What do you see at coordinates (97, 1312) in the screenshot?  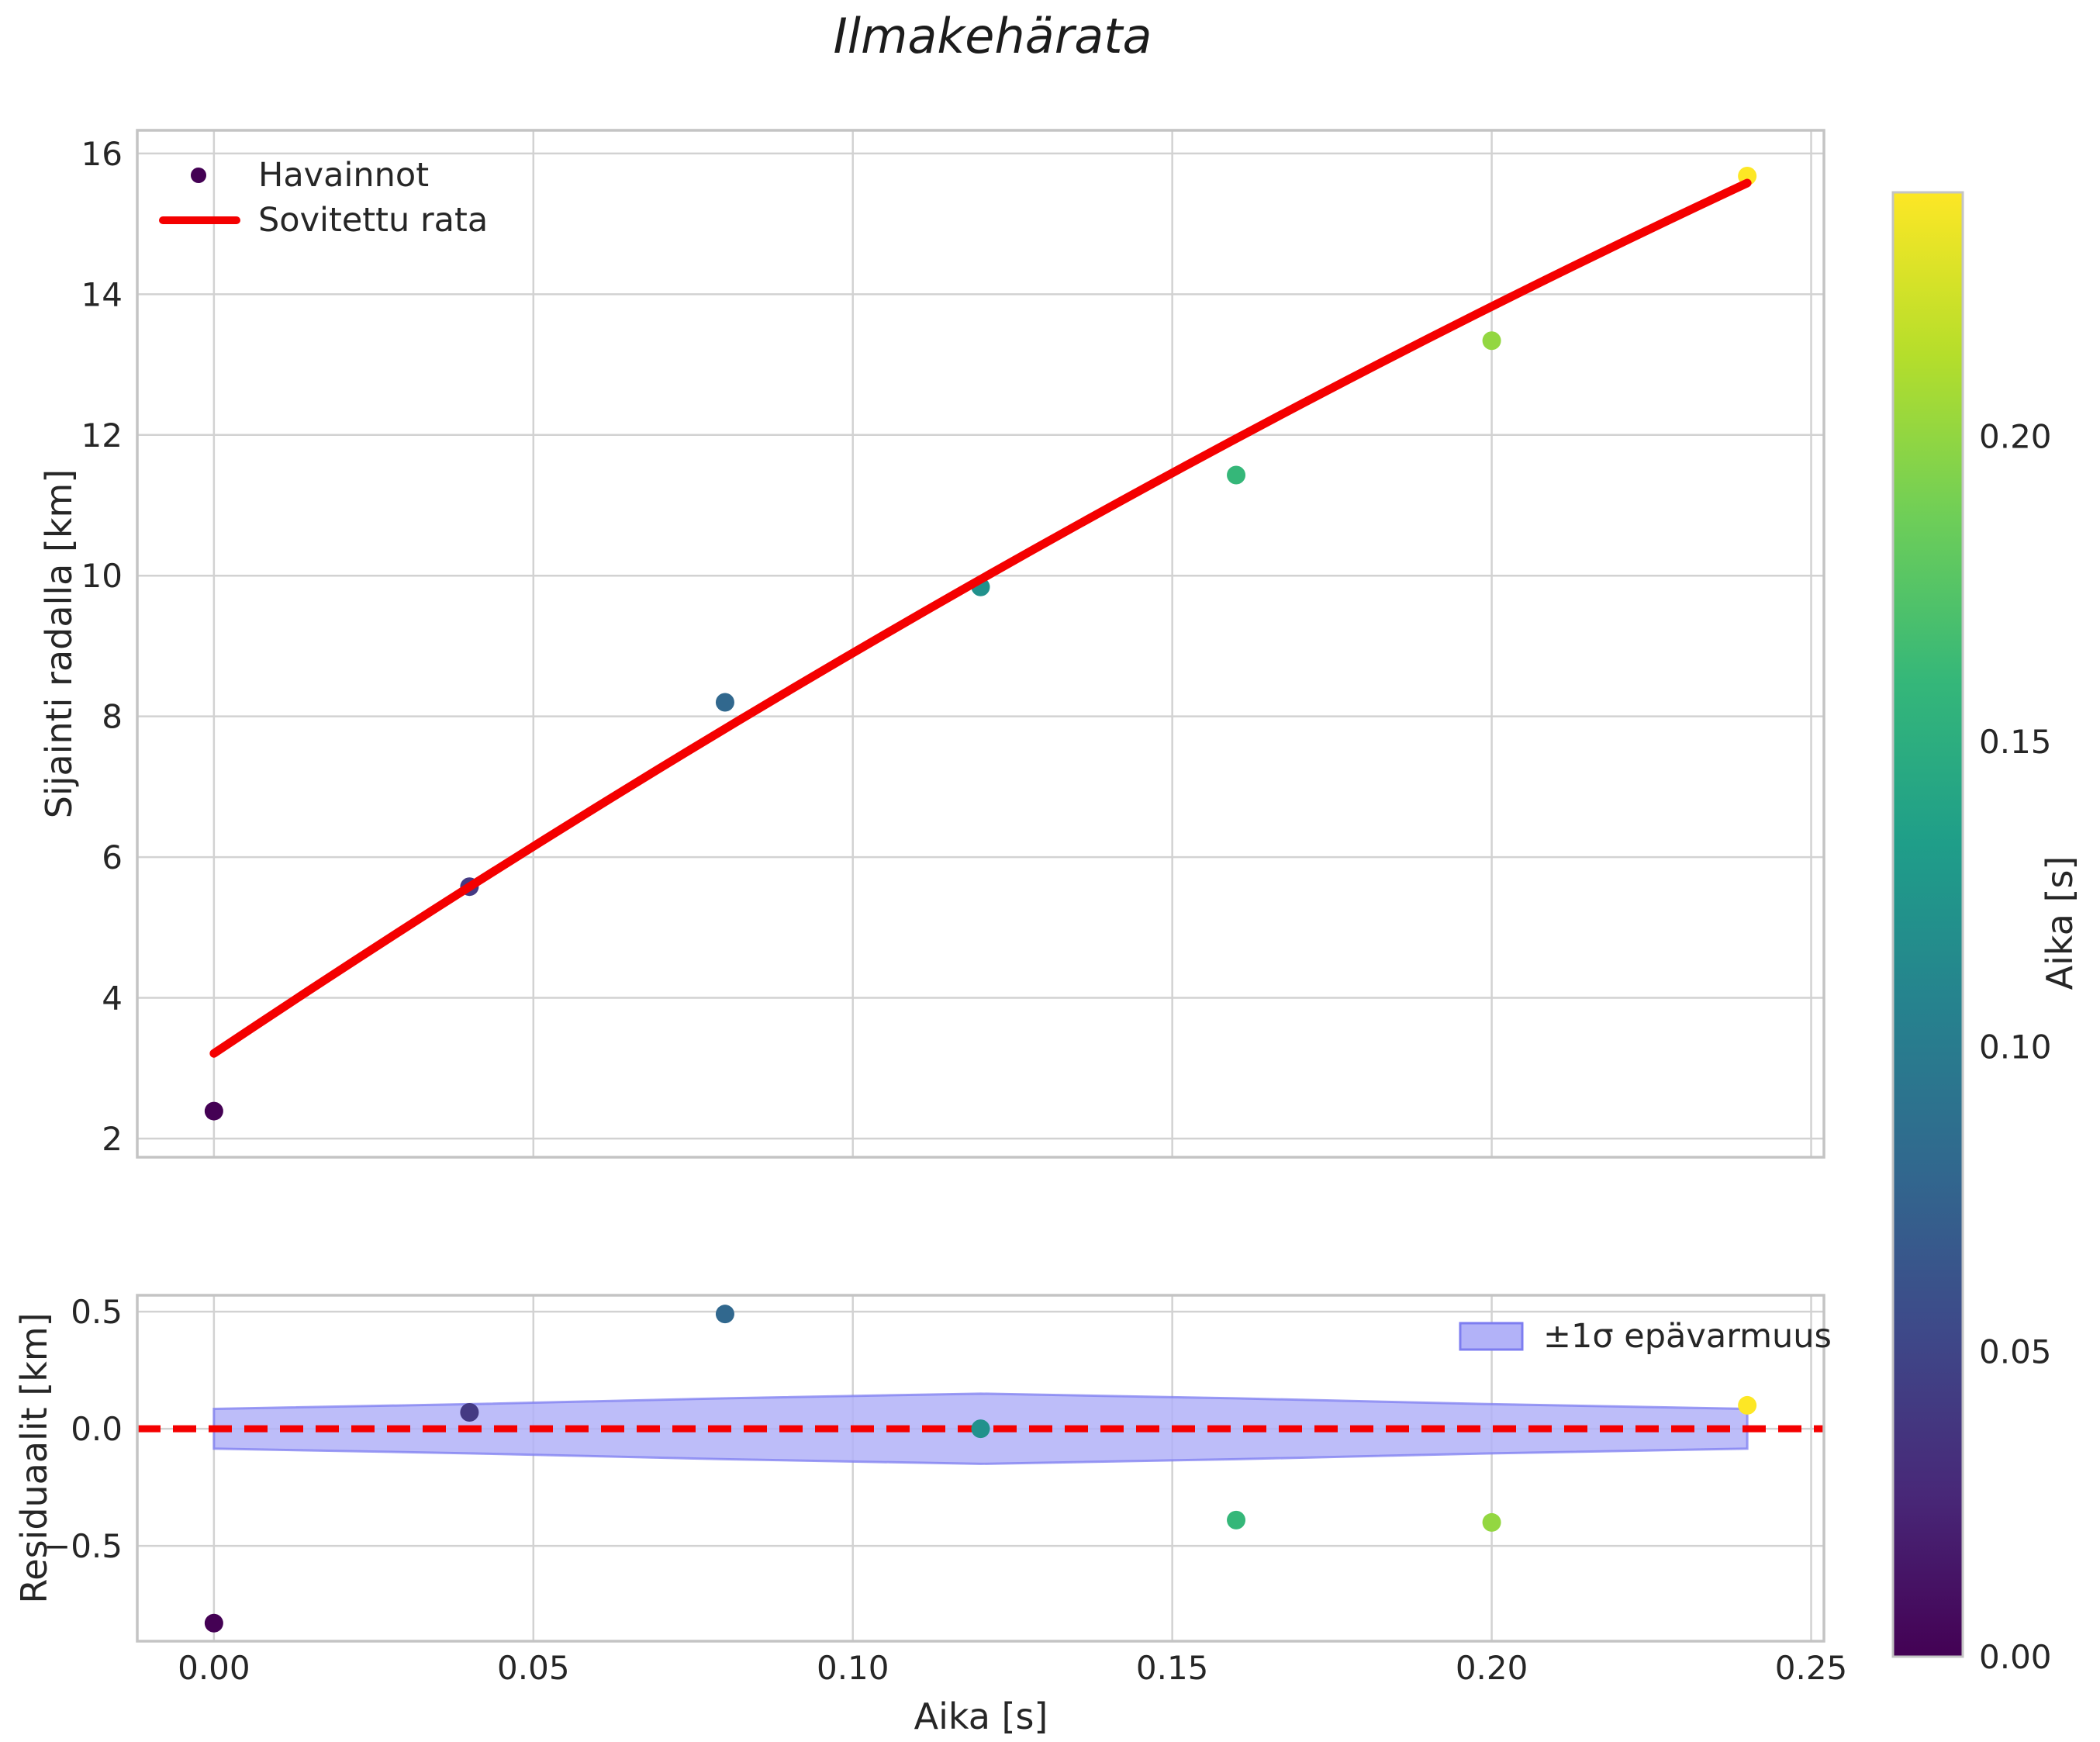 I see `residual-y-tick-label: 0.5` at bounding box center [97, 1312].